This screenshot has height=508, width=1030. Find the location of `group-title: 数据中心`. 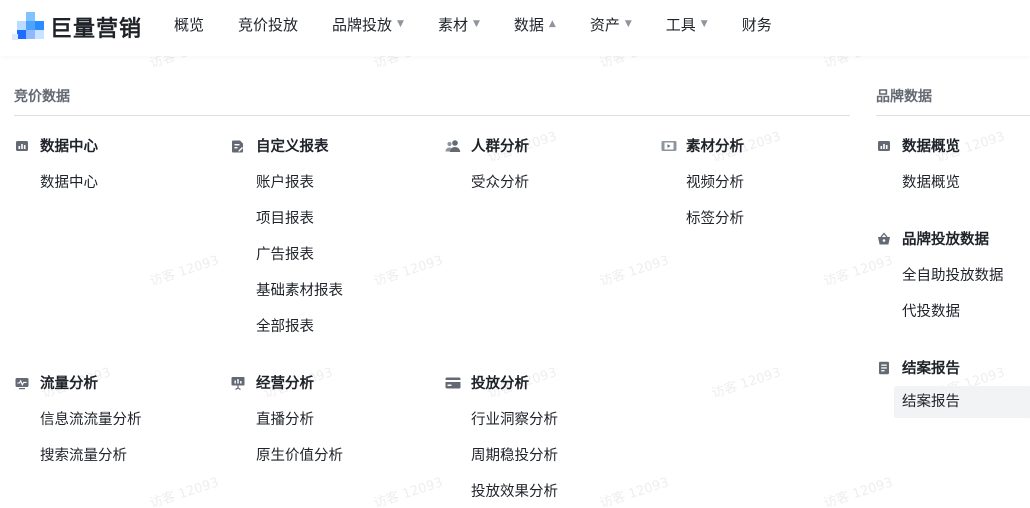

group-title: 数据中心 is located at coordinates (69, 147).